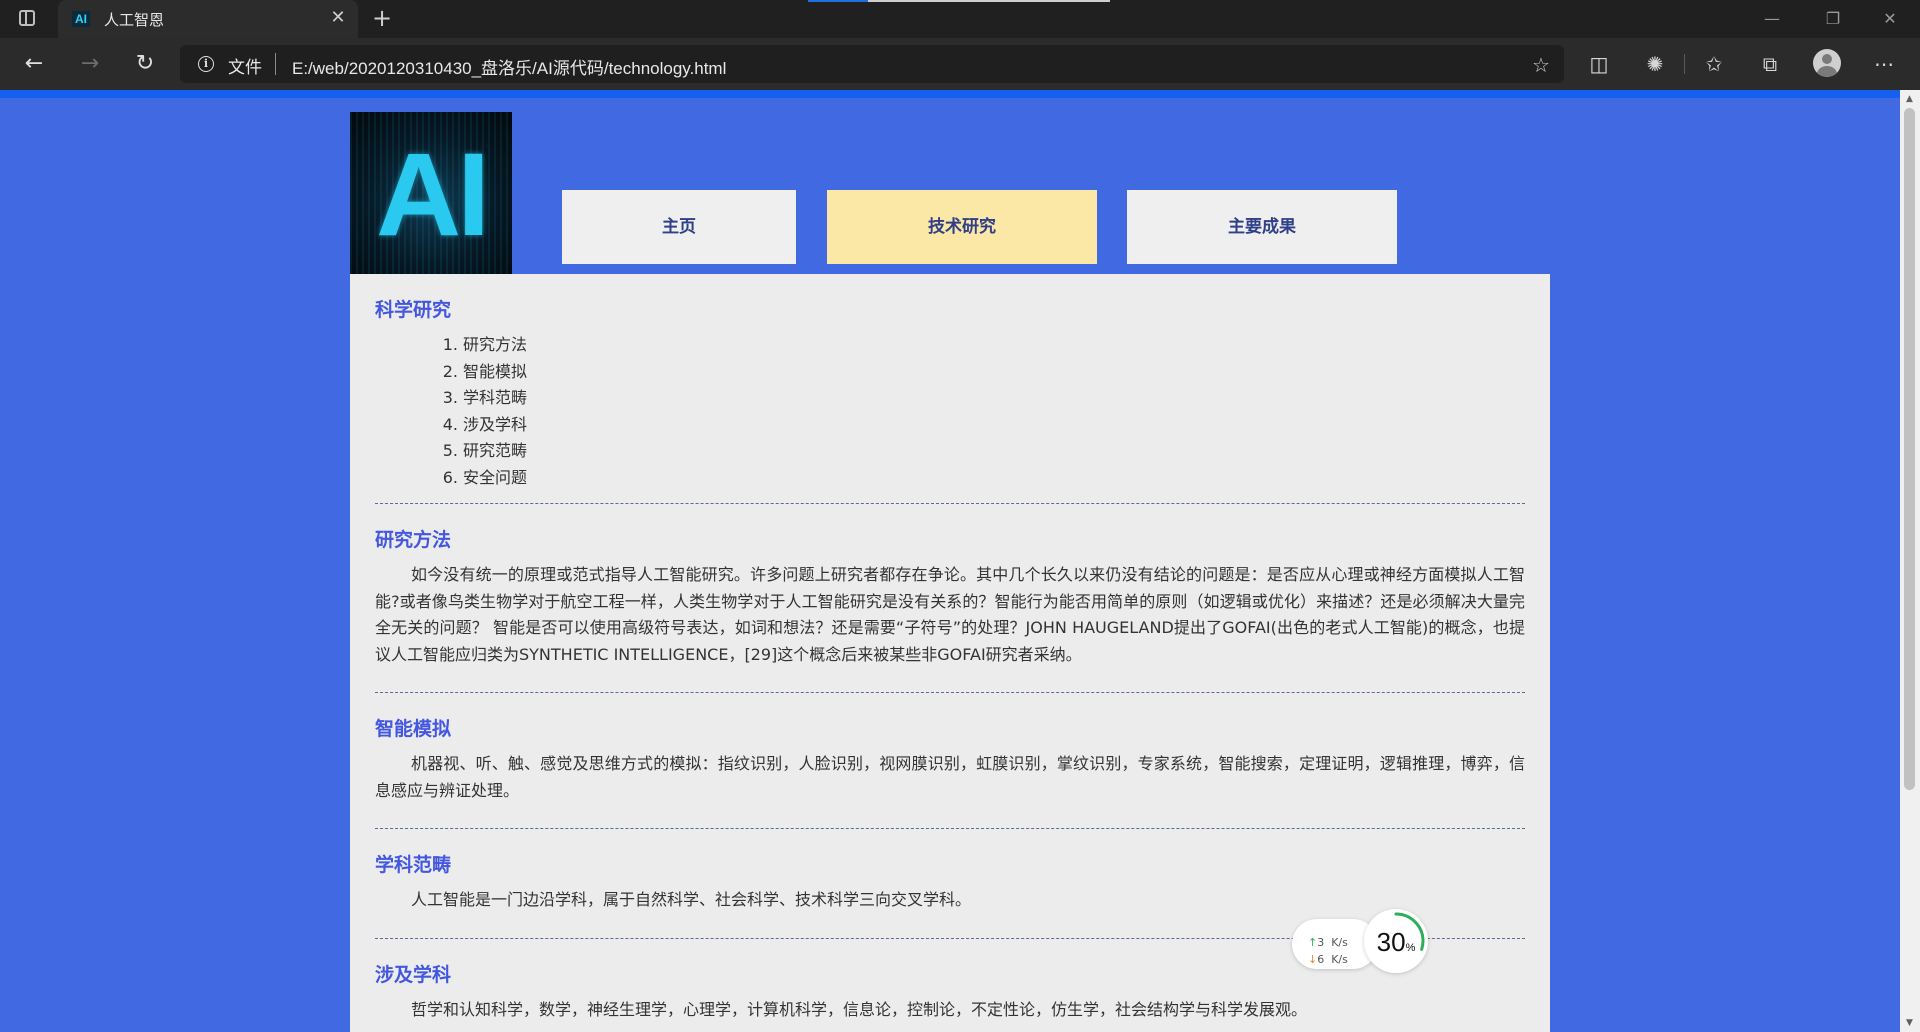 The height and width of the screenshot is (1032, 1920). Describe the element at coordinates (679, 227) in the screenshot. I see `nav-home: 主页` at that location.